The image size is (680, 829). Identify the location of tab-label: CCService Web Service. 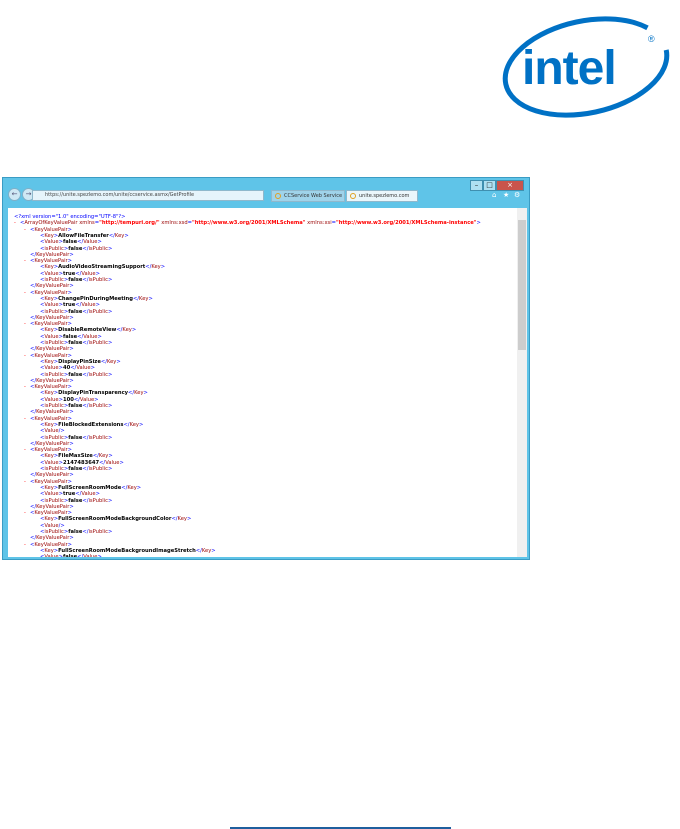
(313, 196).